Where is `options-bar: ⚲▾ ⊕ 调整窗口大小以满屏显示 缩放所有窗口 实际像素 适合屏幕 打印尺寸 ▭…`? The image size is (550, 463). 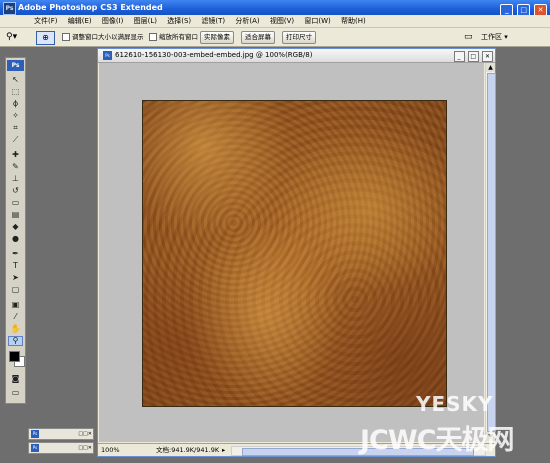
options-bar: ⚲▾ ⊕ 调整窗口大小以满屏显示 缩放所有窗口 实际像素 适合屏幕 打印尺寸 ▭… is located at coordinates (275, 37).